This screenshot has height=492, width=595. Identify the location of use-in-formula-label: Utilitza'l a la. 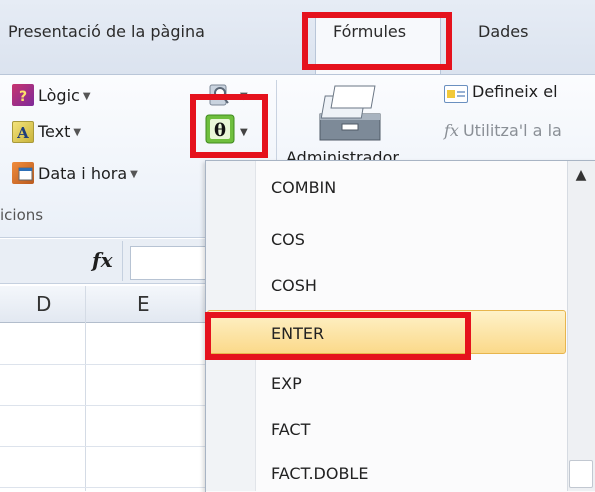
(512, 130).